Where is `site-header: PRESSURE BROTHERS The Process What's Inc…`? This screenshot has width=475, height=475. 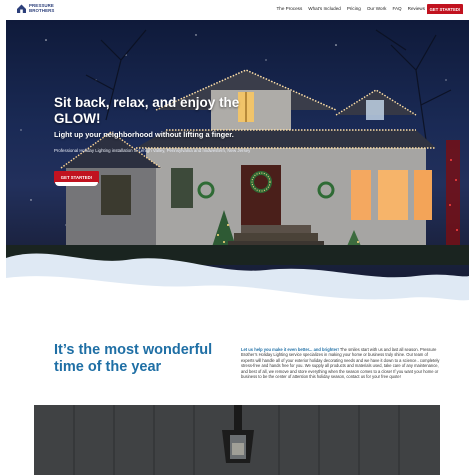
site-header: PRESSURE BROTHERS The Process What's Inc… is located at coordinates (237, 10).